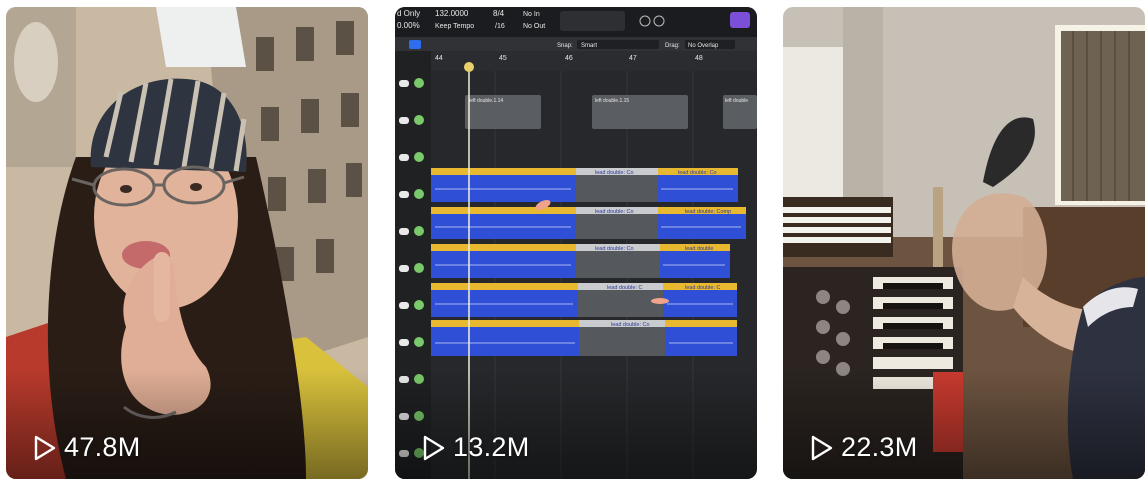  I want to click on view-count: 47.8M, so click(87, 447).